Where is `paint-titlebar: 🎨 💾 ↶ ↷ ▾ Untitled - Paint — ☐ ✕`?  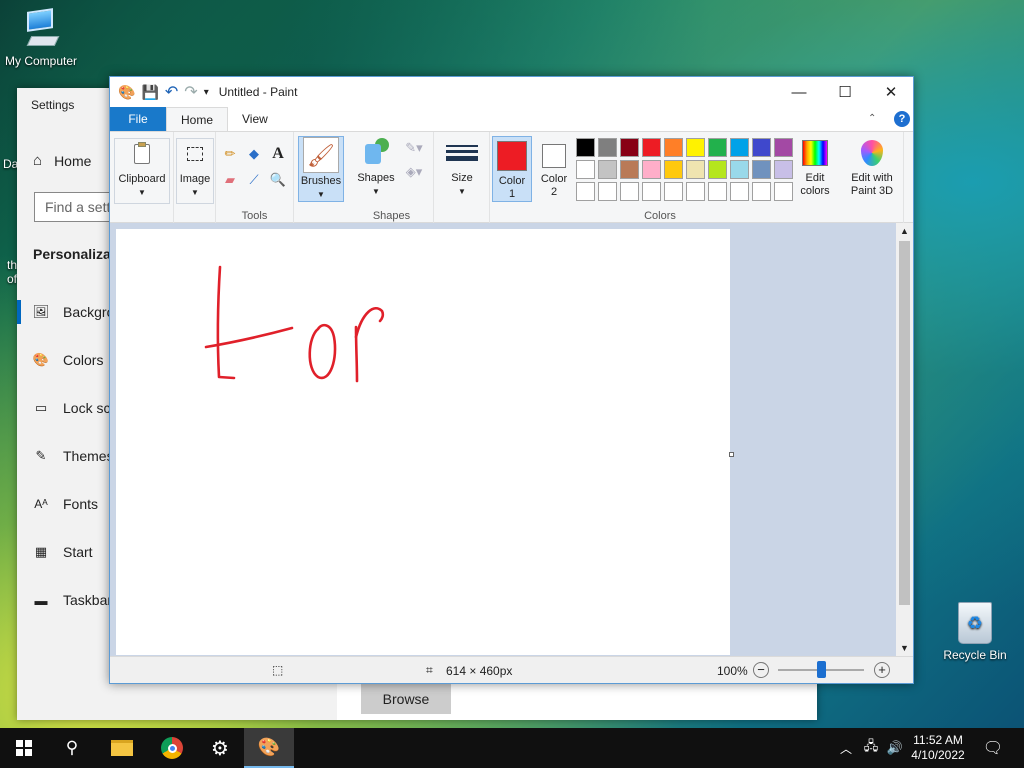 paint-titlebar: 🎨 💾 ↶ ↷ ▾ Untitled - Paint — ☐ ✕ is located at coordinates (511, 92).